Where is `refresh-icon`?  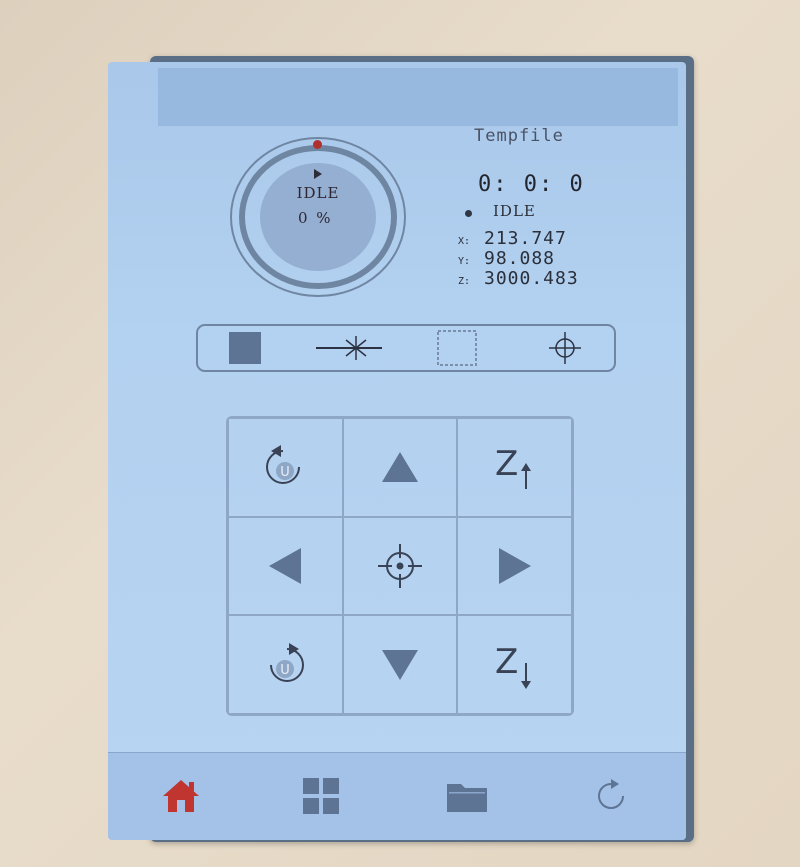
refresh-icon is located at coordinates (611, 794).